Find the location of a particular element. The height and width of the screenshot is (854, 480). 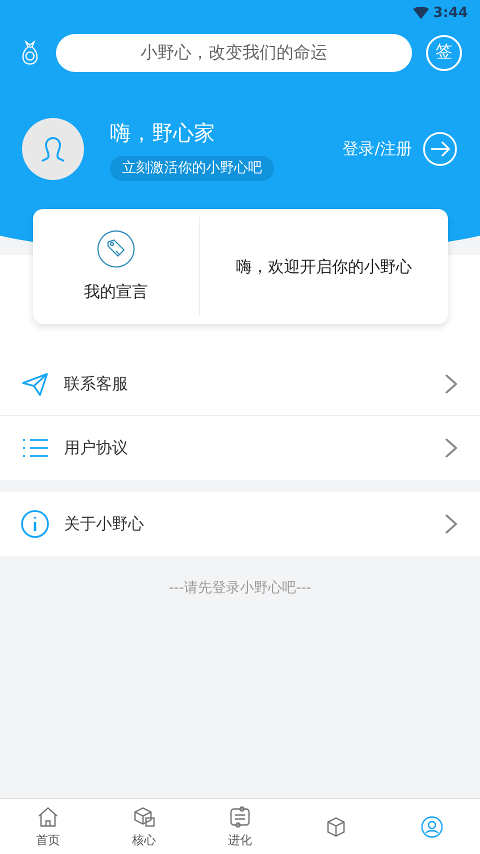

greeting-title: 嗨，野心家 is located at coordinates (163, 133).